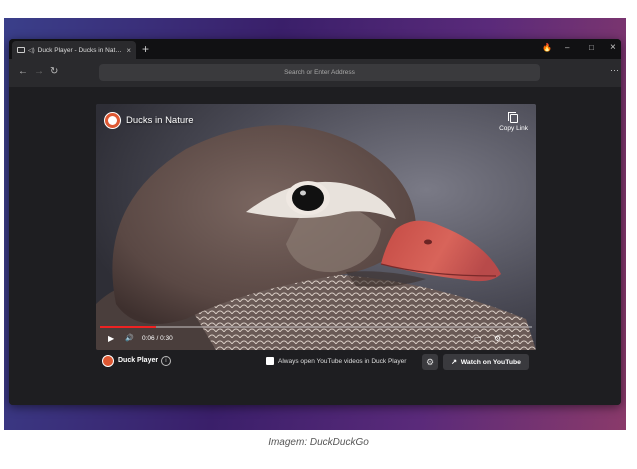 This screenshot has height=469, width=637. Describe the element at coordinates (478, 339) in the screenshot. I see `captions-icon: ▭` at that location.